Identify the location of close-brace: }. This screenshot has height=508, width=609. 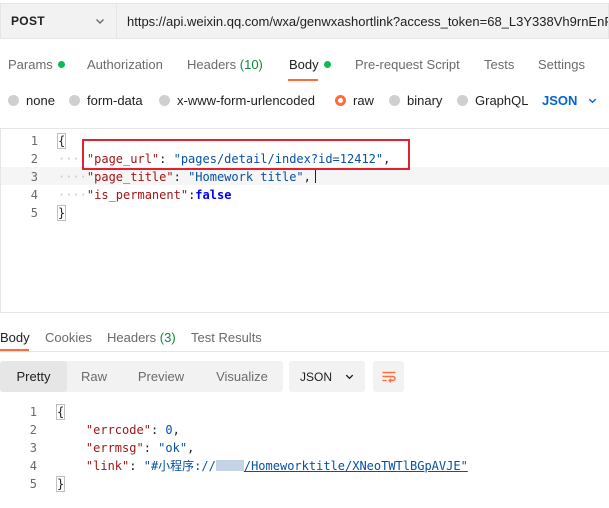
(60, 484).